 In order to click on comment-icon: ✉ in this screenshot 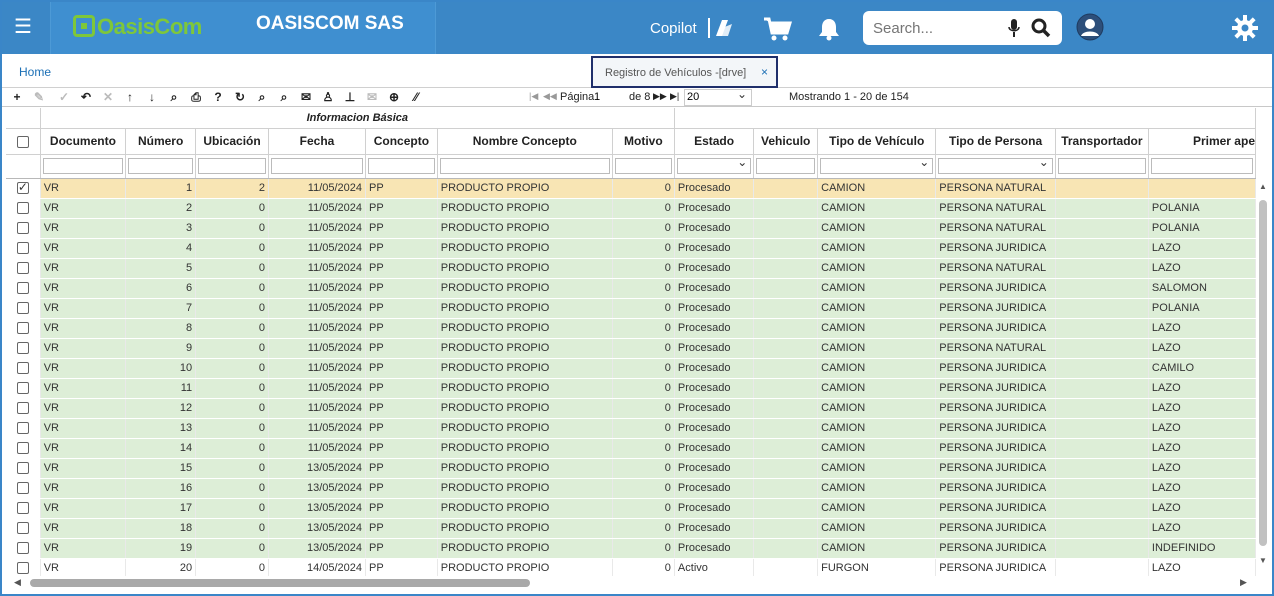, I will do `click(306, 97)`.